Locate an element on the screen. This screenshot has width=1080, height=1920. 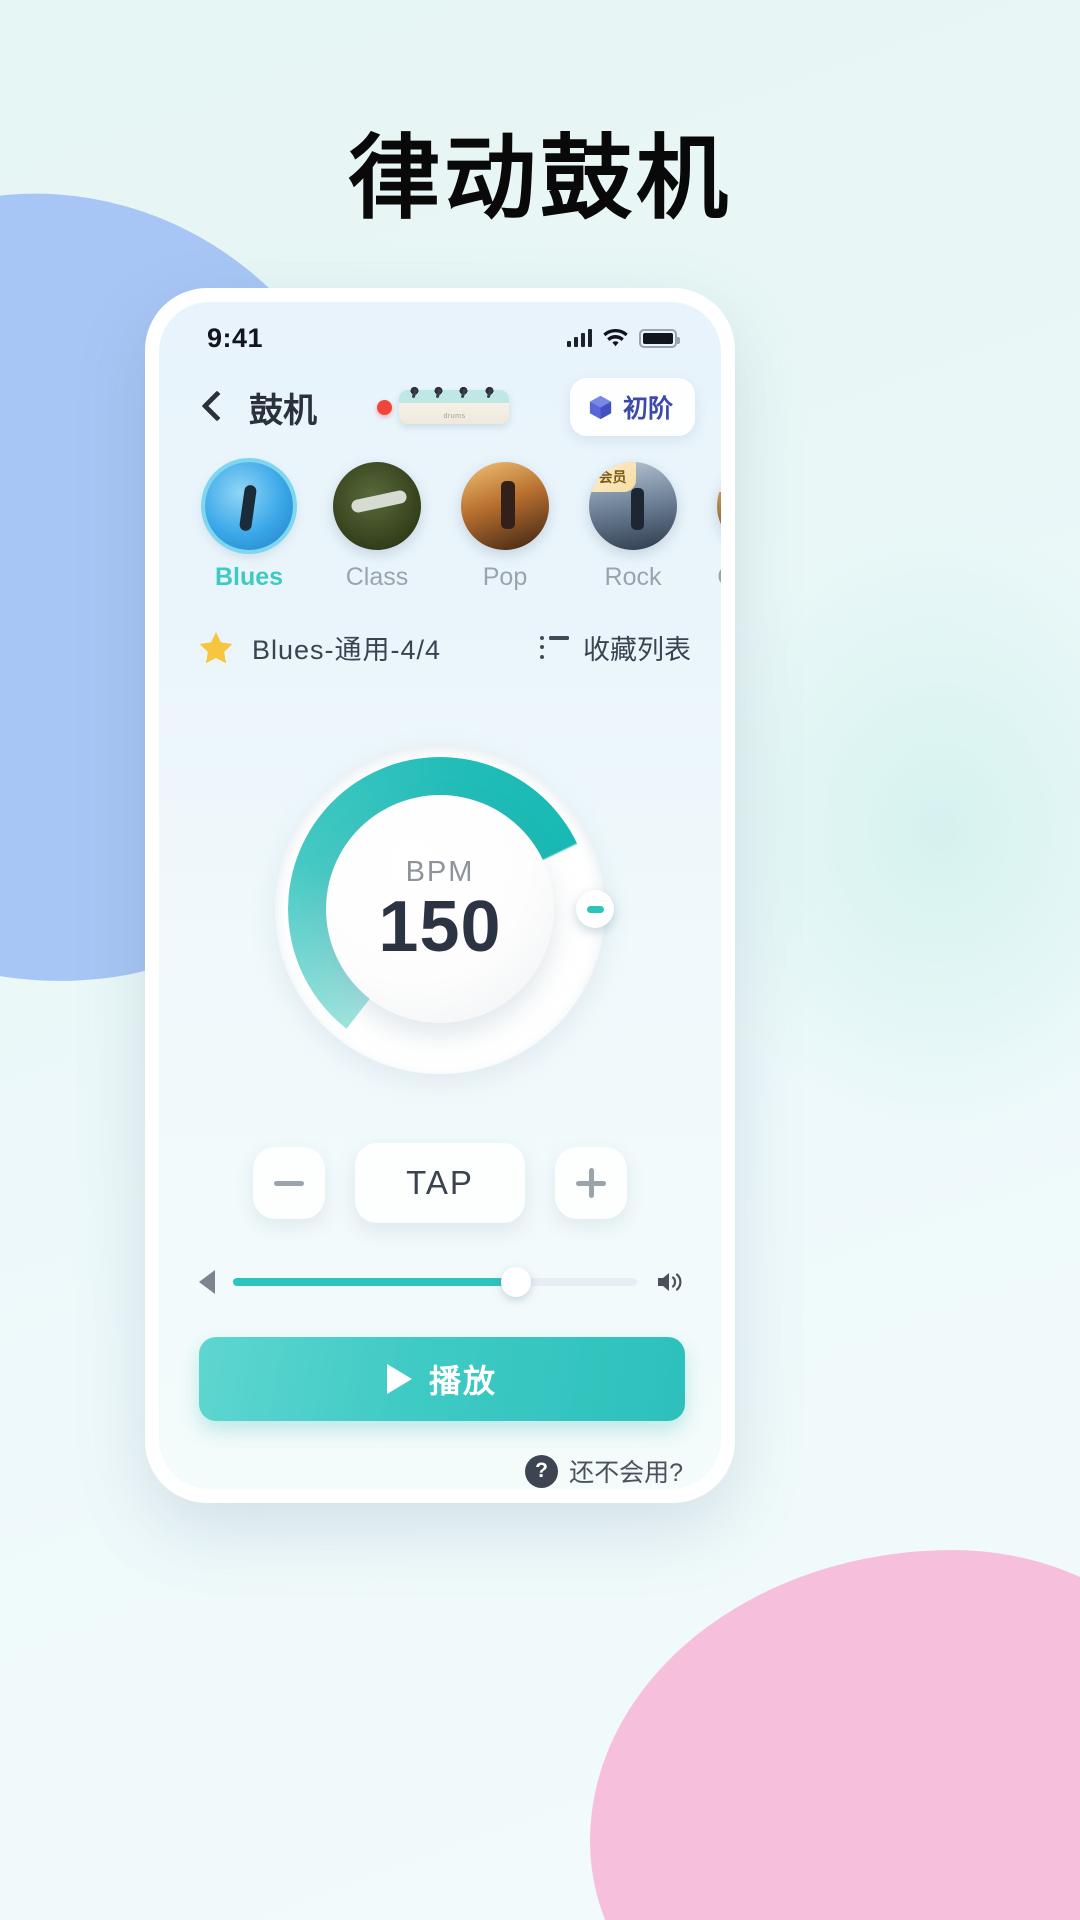
tap-tempo-button: TAP is located at coordinates (440, 1183).